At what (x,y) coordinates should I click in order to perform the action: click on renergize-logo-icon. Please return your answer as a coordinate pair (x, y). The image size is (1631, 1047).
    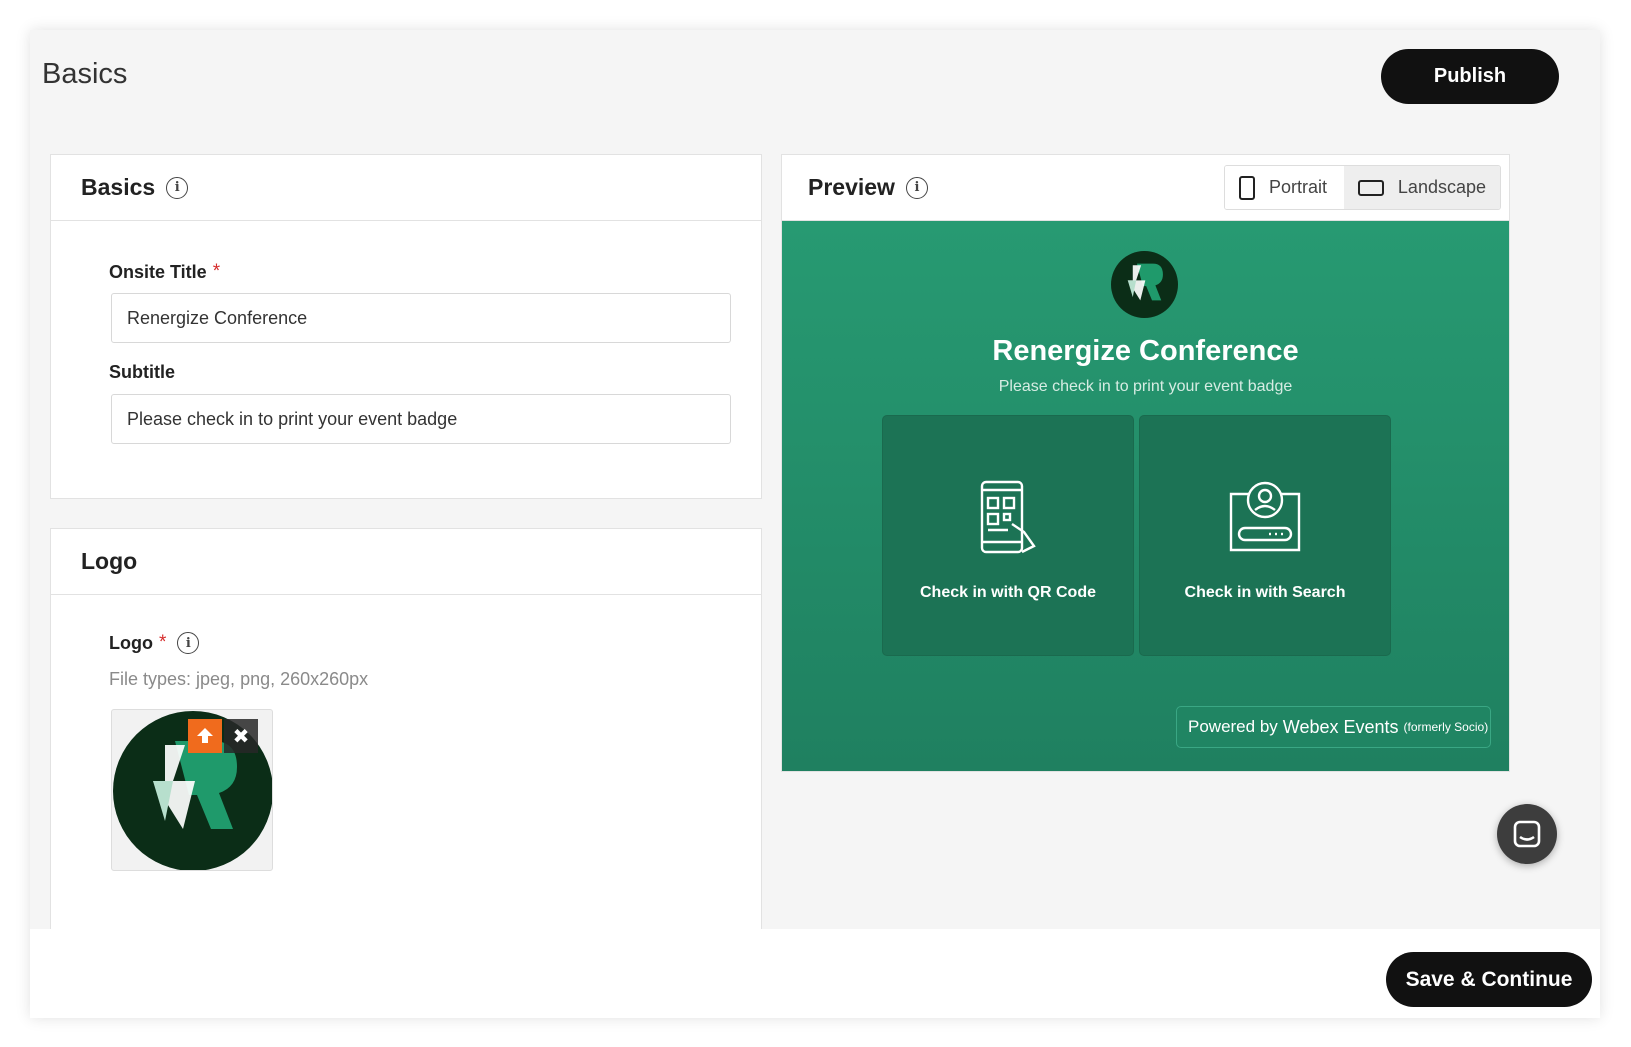
    Looking at the image, I should click on (1145, 282).